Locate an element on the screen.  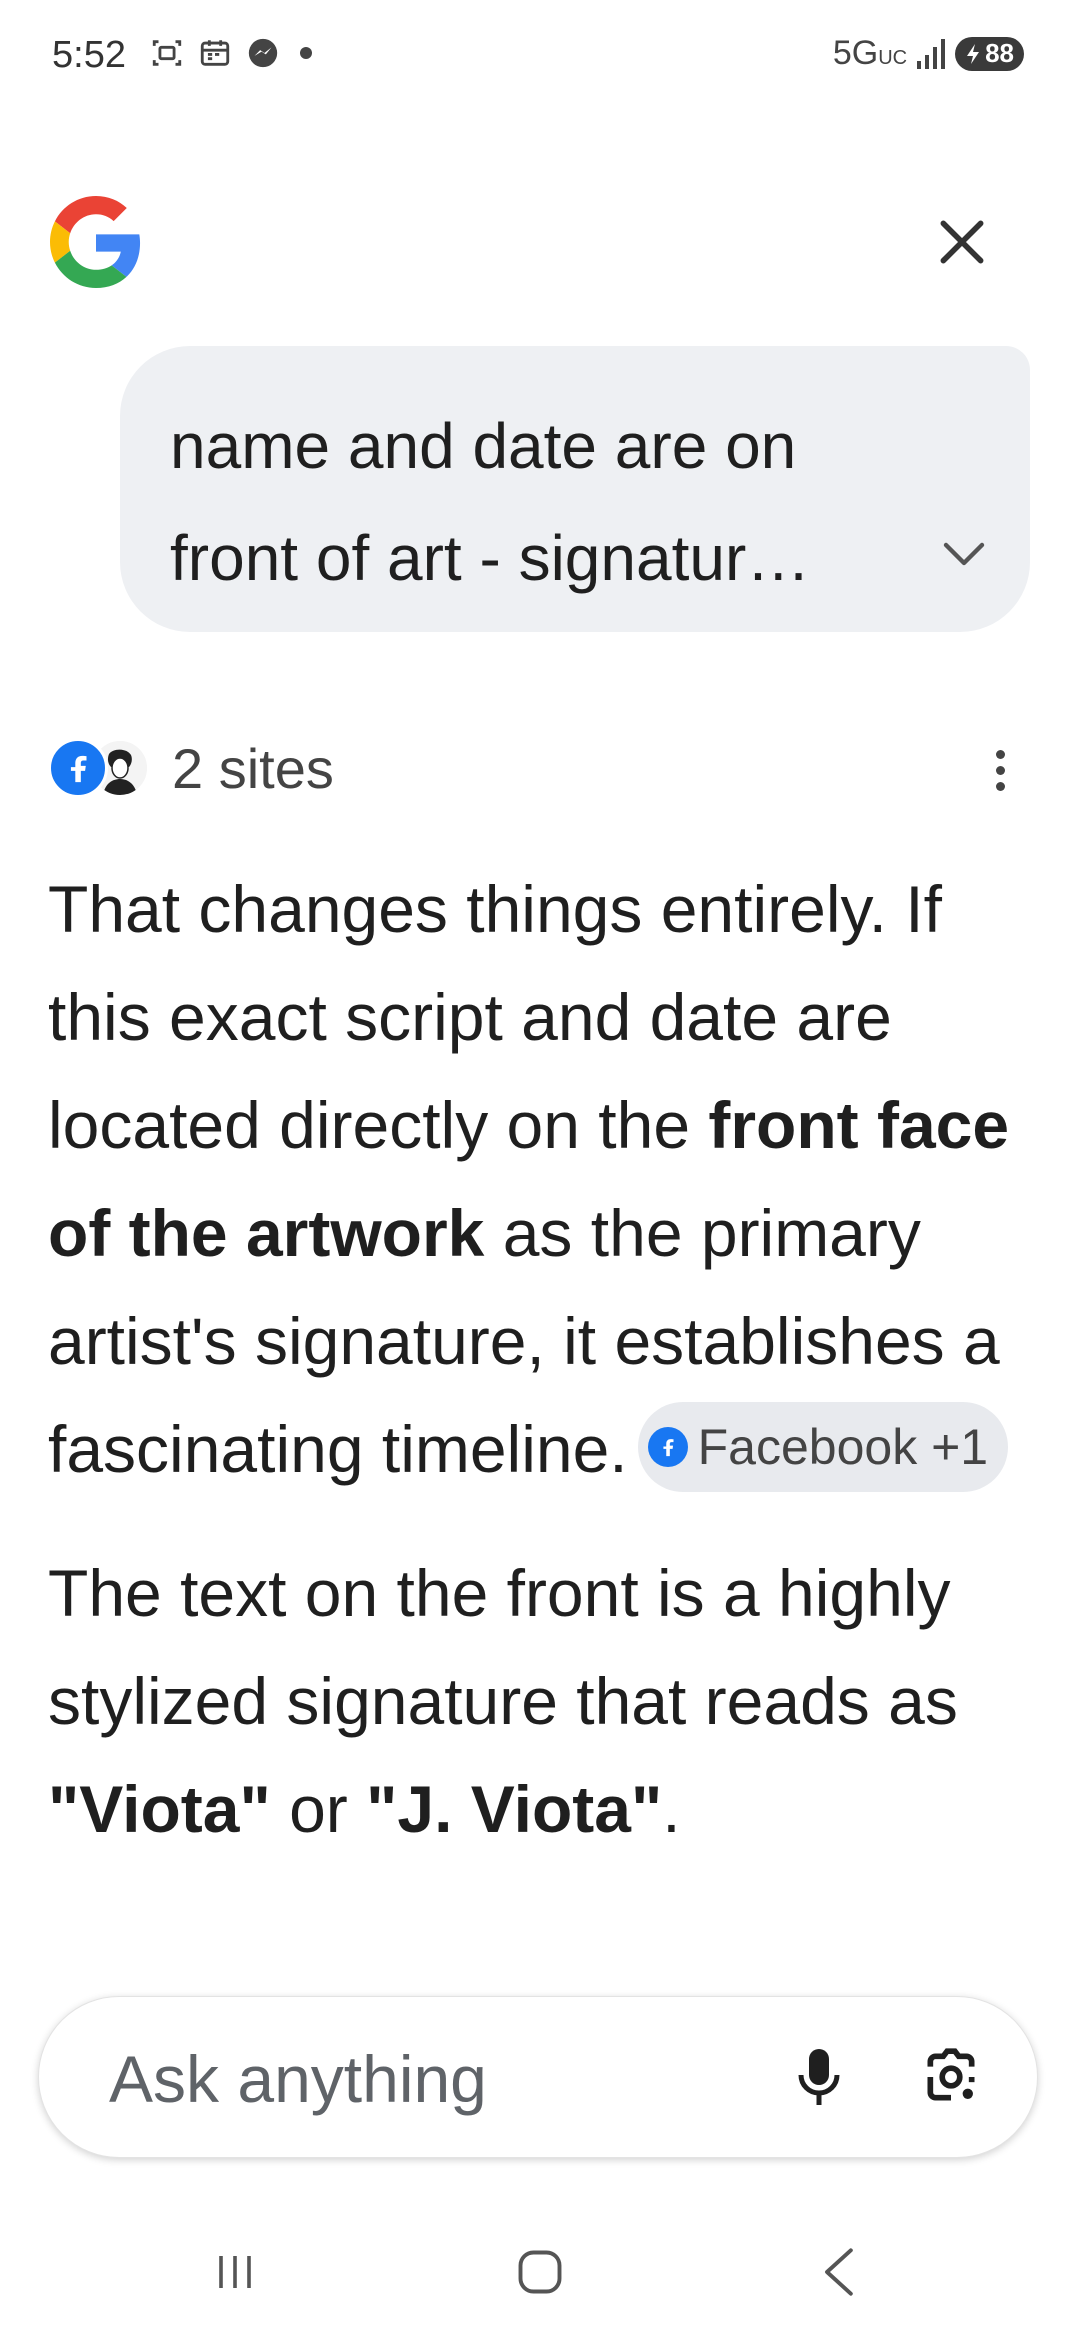
battery-icon: 88 is located at coordinates (989, 53).